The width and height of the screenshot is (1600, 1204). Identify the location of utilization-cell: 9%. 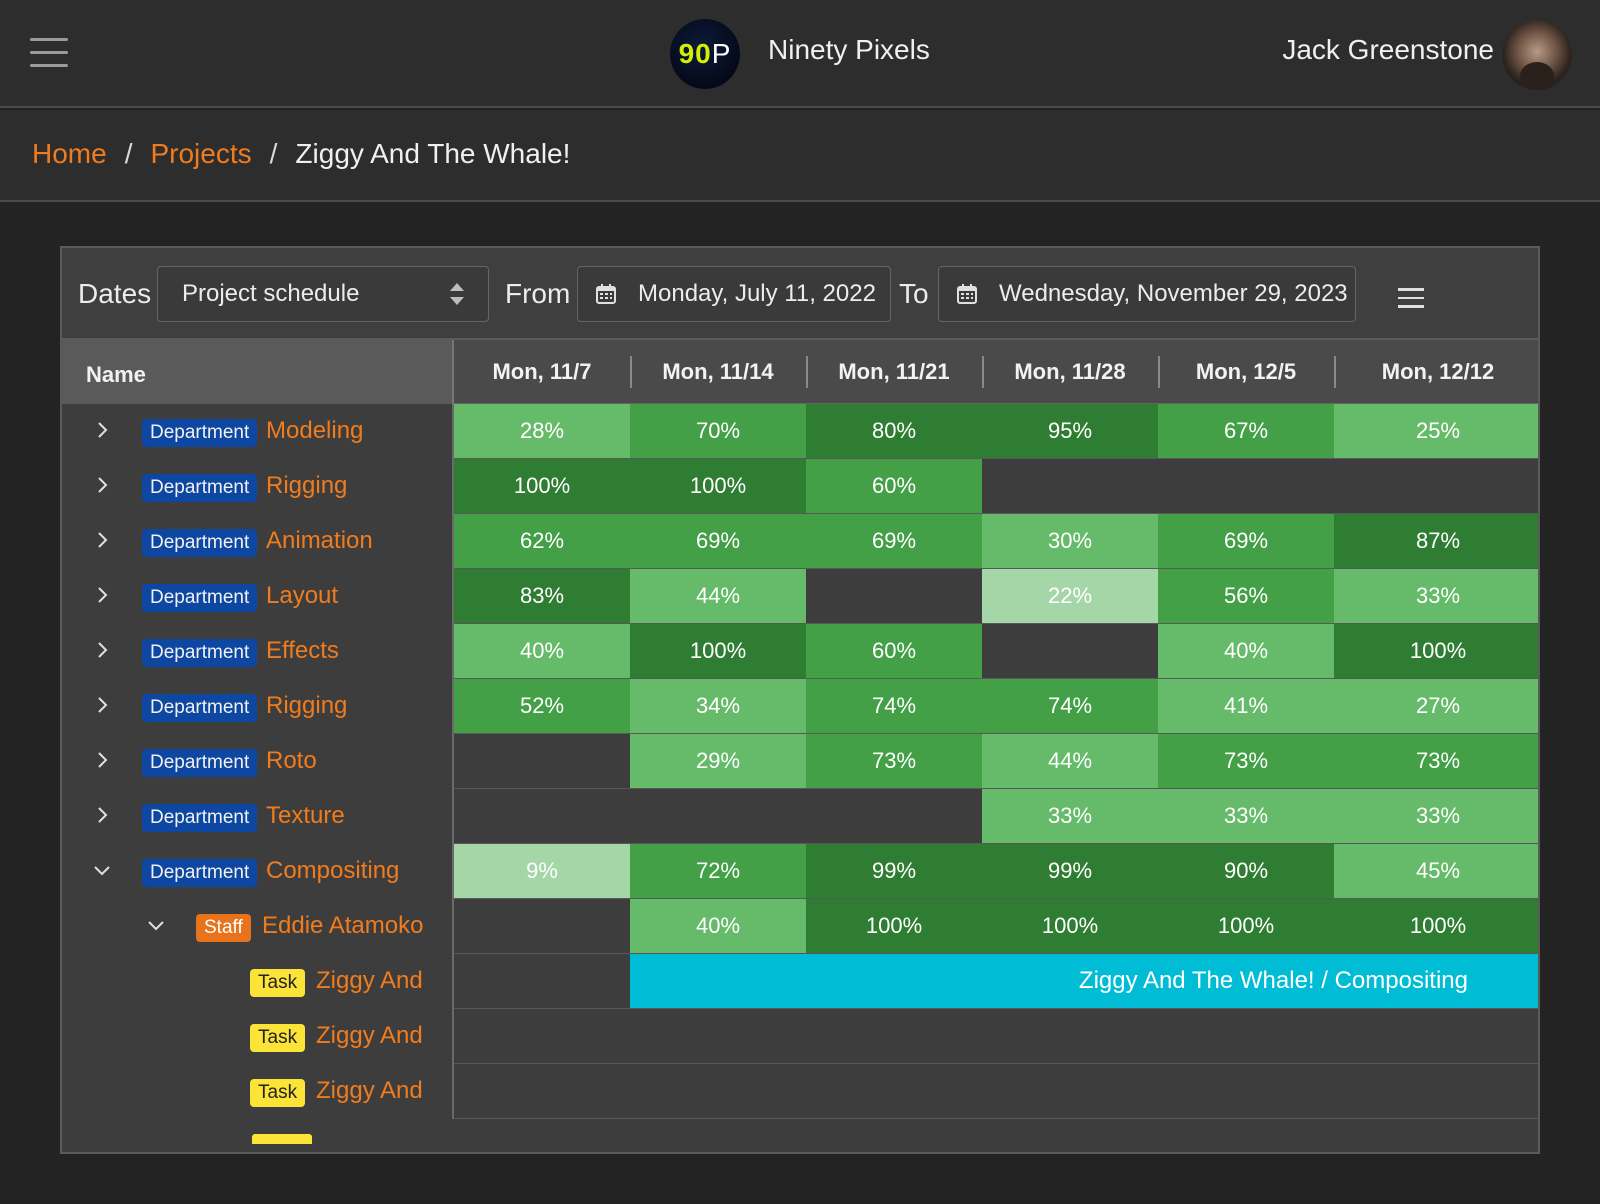
(542, 871).